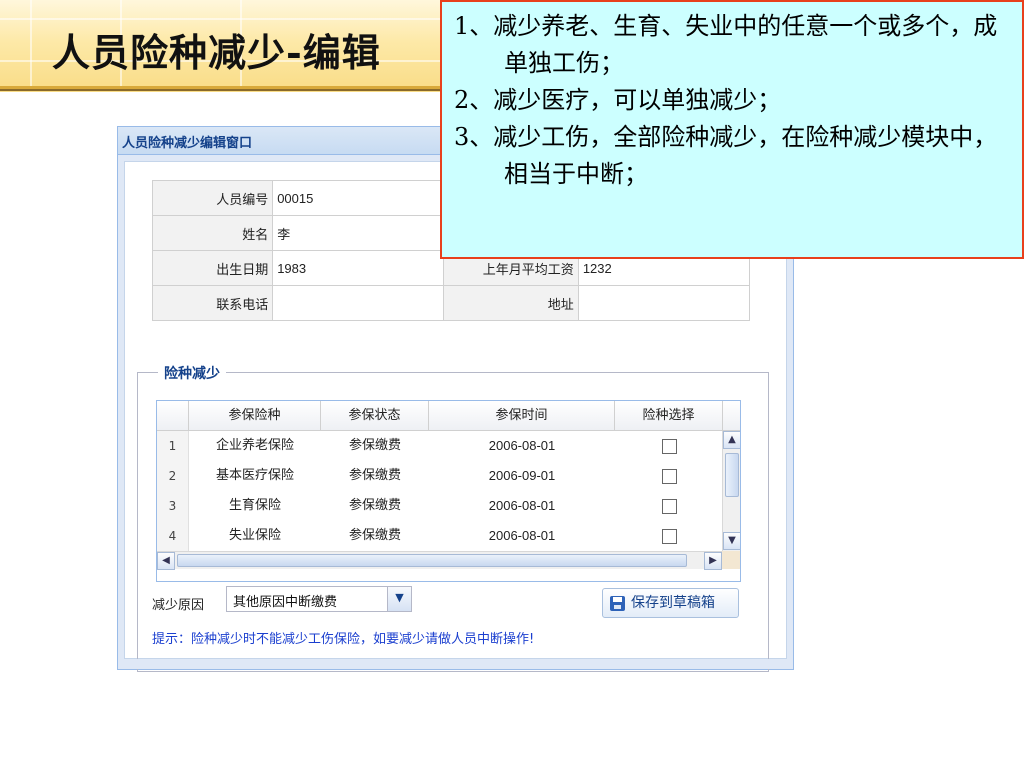 The width and height of the screenshot is (1024, 768). I want to click on table-row: 1 企业养老保险 参保缴费 2006-08-01, so click(440, 446).